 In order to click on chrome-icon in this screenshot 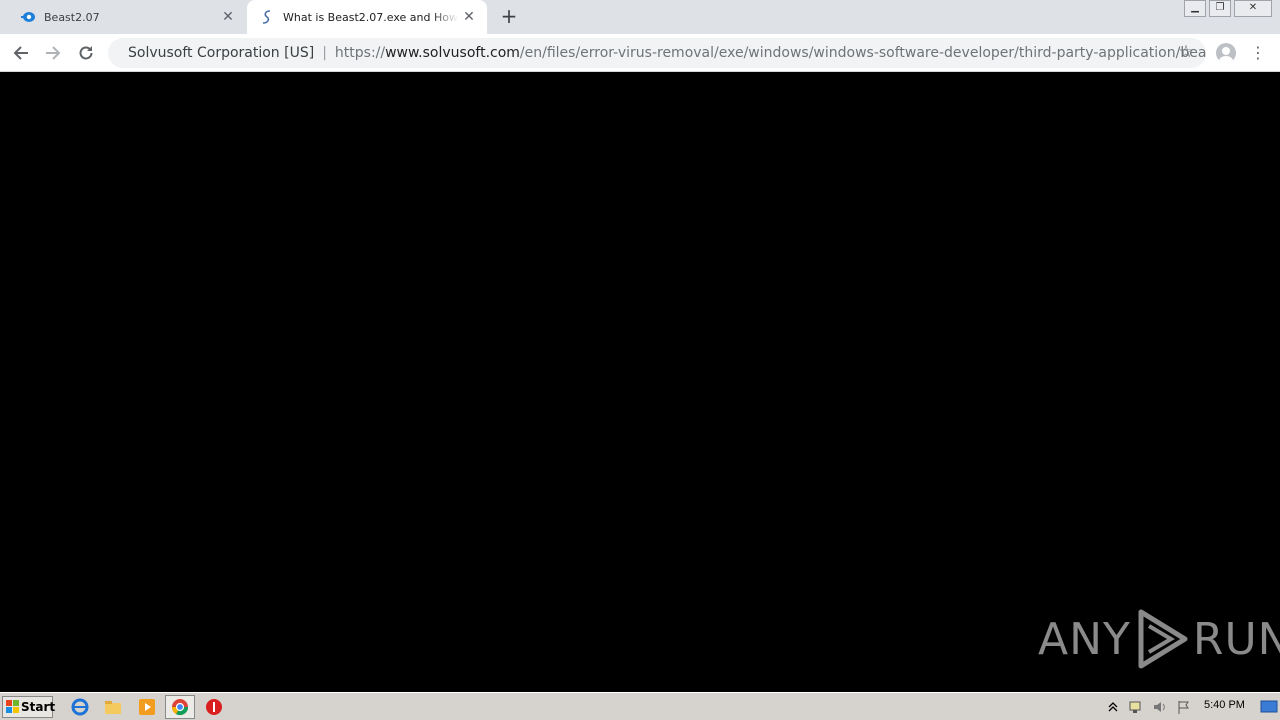, I will do `click(180, 707)`.